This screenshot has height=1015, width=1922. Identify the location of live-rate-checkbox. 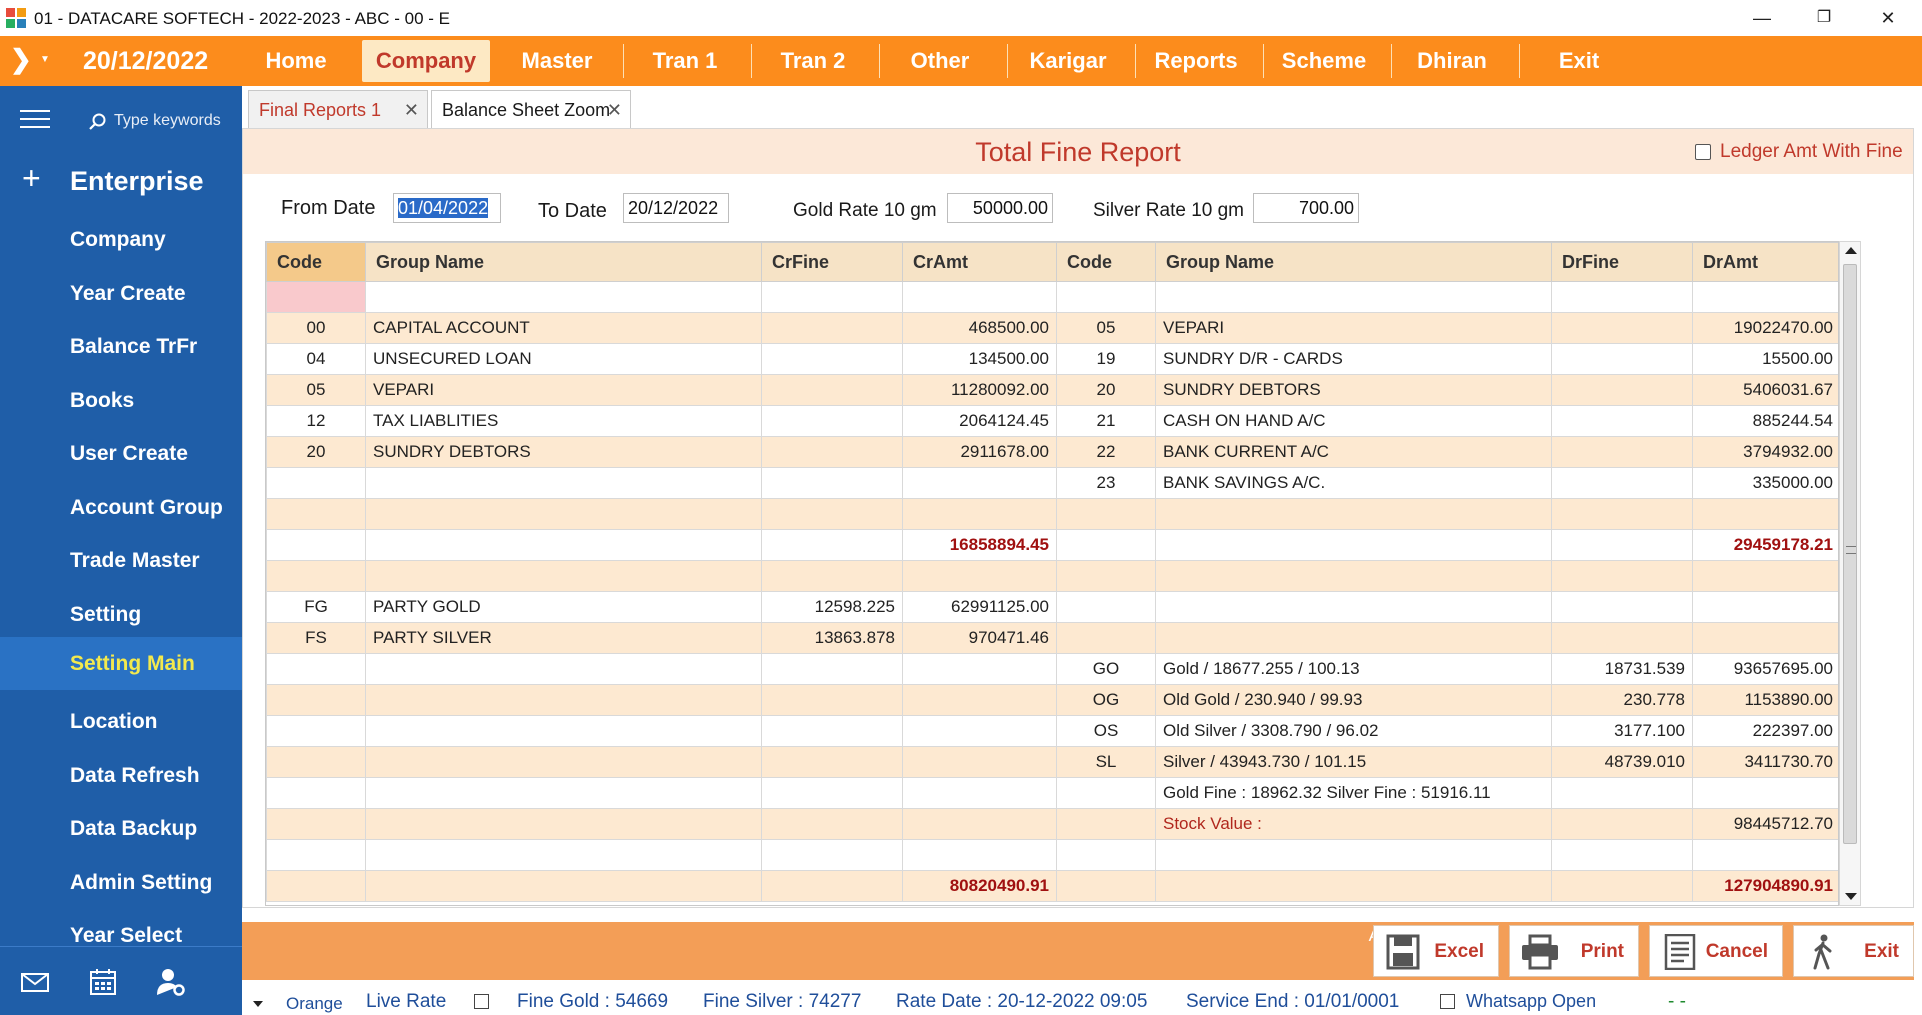
(481, 1001).